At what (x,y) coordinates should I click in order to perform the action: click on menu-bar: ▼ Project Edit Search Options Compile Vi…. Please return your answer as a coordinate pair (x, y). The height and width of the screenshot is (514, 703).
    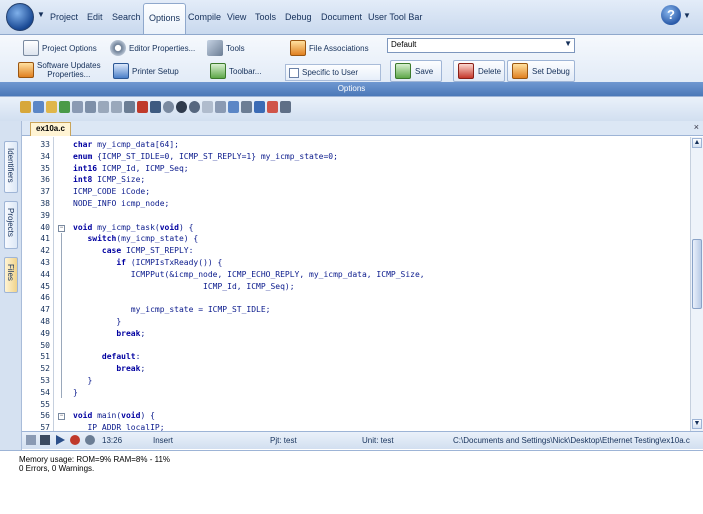
    Looking at the image, I should click on (351, 17).